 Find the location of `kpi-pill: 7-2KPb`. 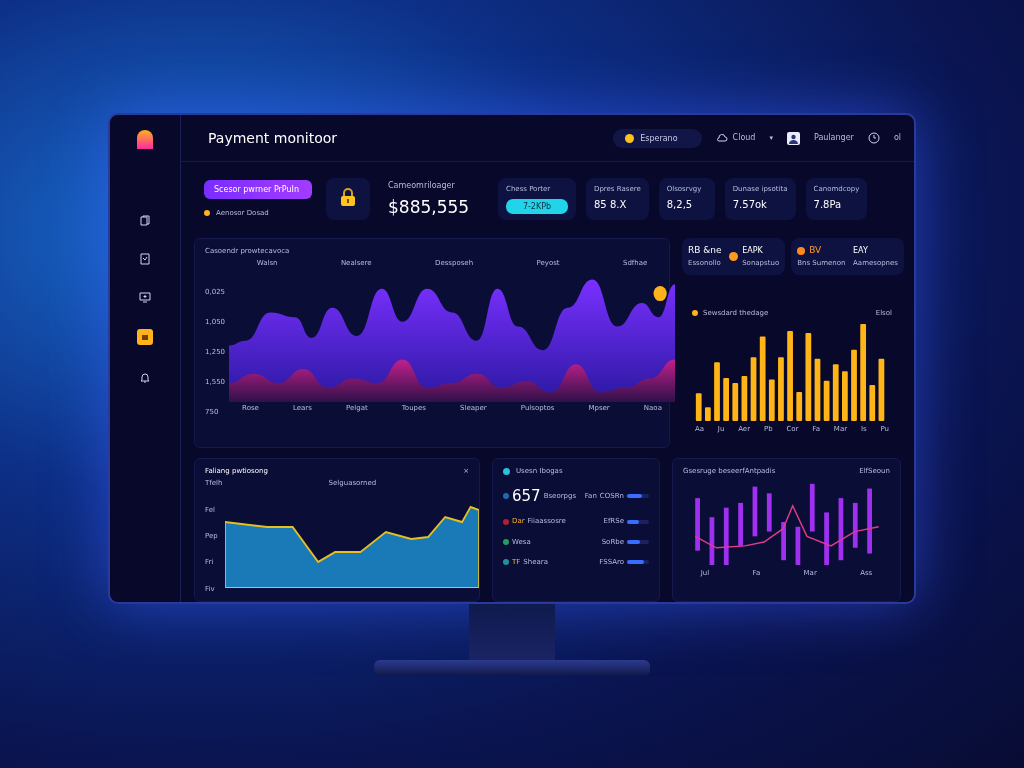

kpi-pill: 7-2KPb is located at coordinates (537, 207).